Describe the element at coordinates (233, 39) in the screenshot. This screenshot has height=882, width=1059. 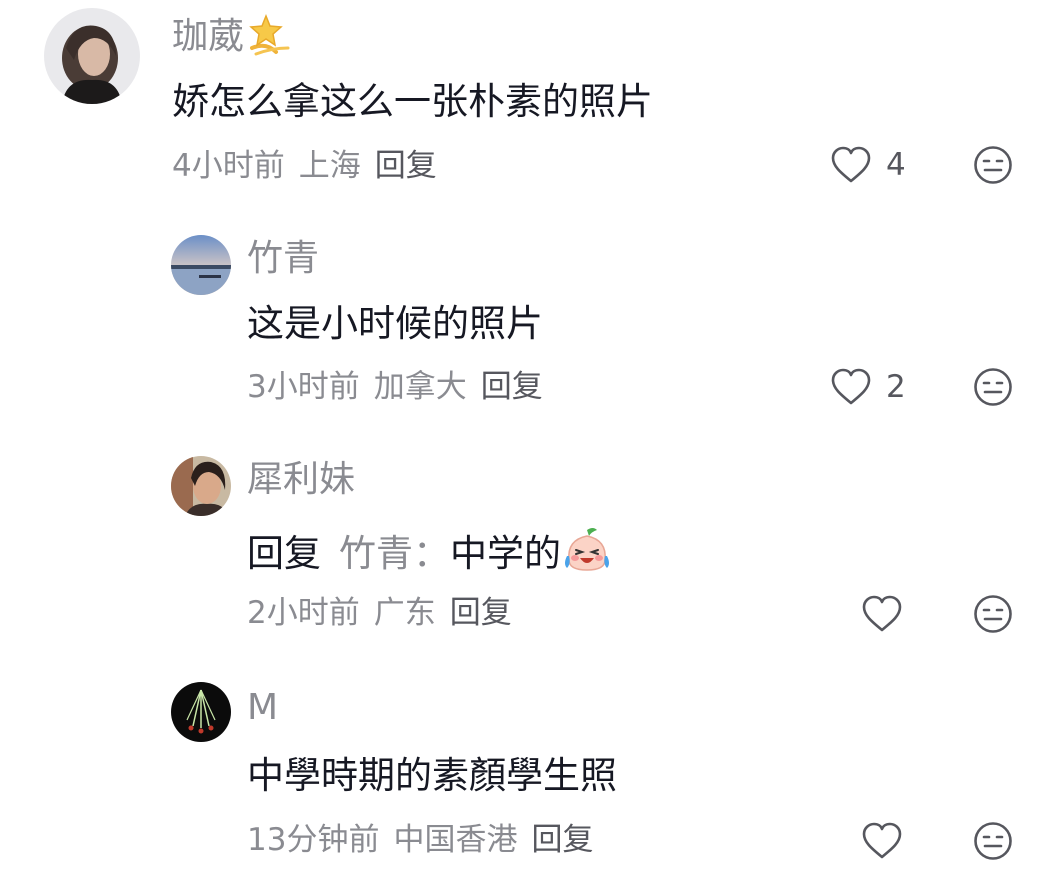
I see `username: 珈葳` at that location.